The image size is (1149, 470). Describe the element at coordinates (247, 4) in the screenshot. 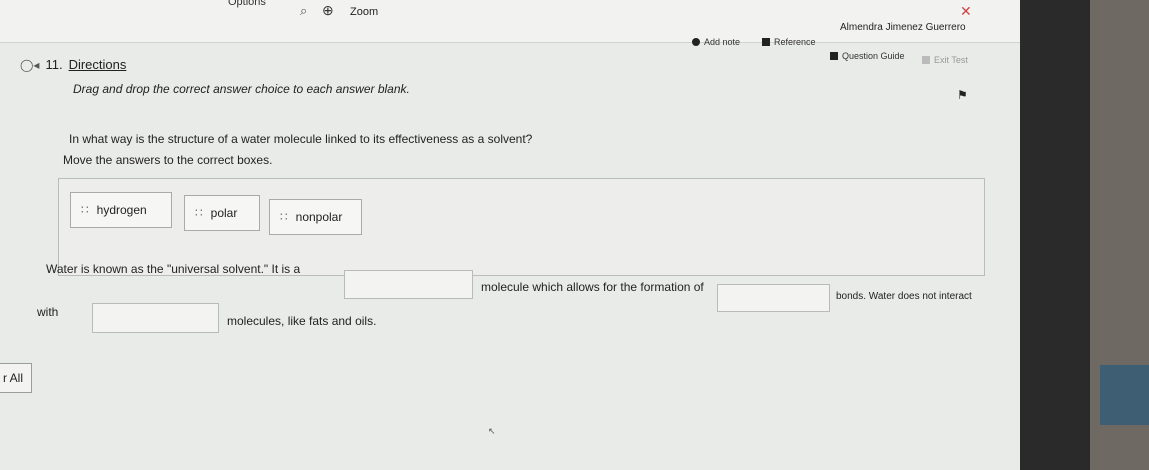

I see `options-menu: Options` at that location.